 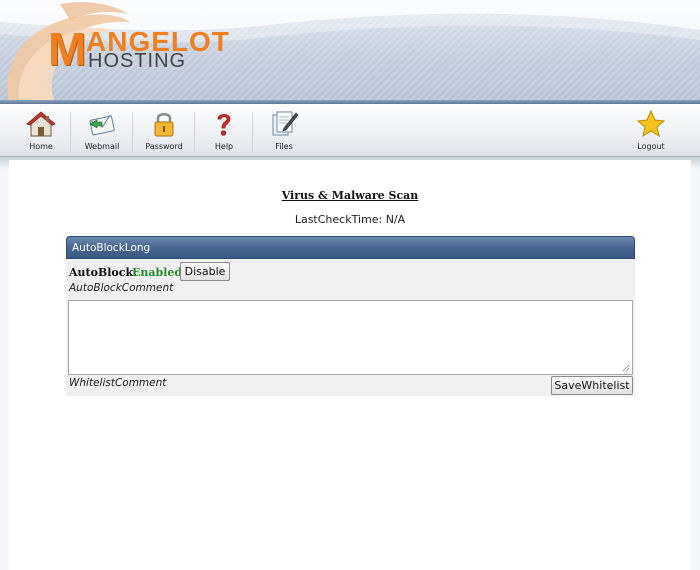 I want to click on mail-icon, so click(x=102, y=125).